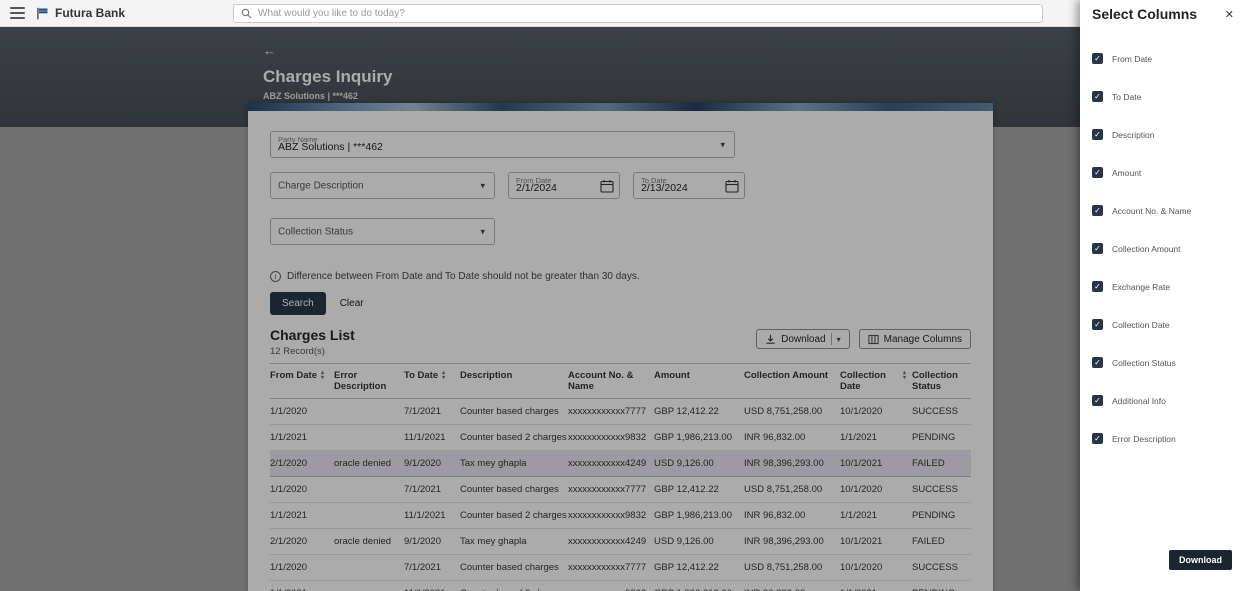 The image size is (1246, 591). Describe the element at coordinates (42, 13) in the screenshot. I see `futura-bank-logo-icon` at that location.